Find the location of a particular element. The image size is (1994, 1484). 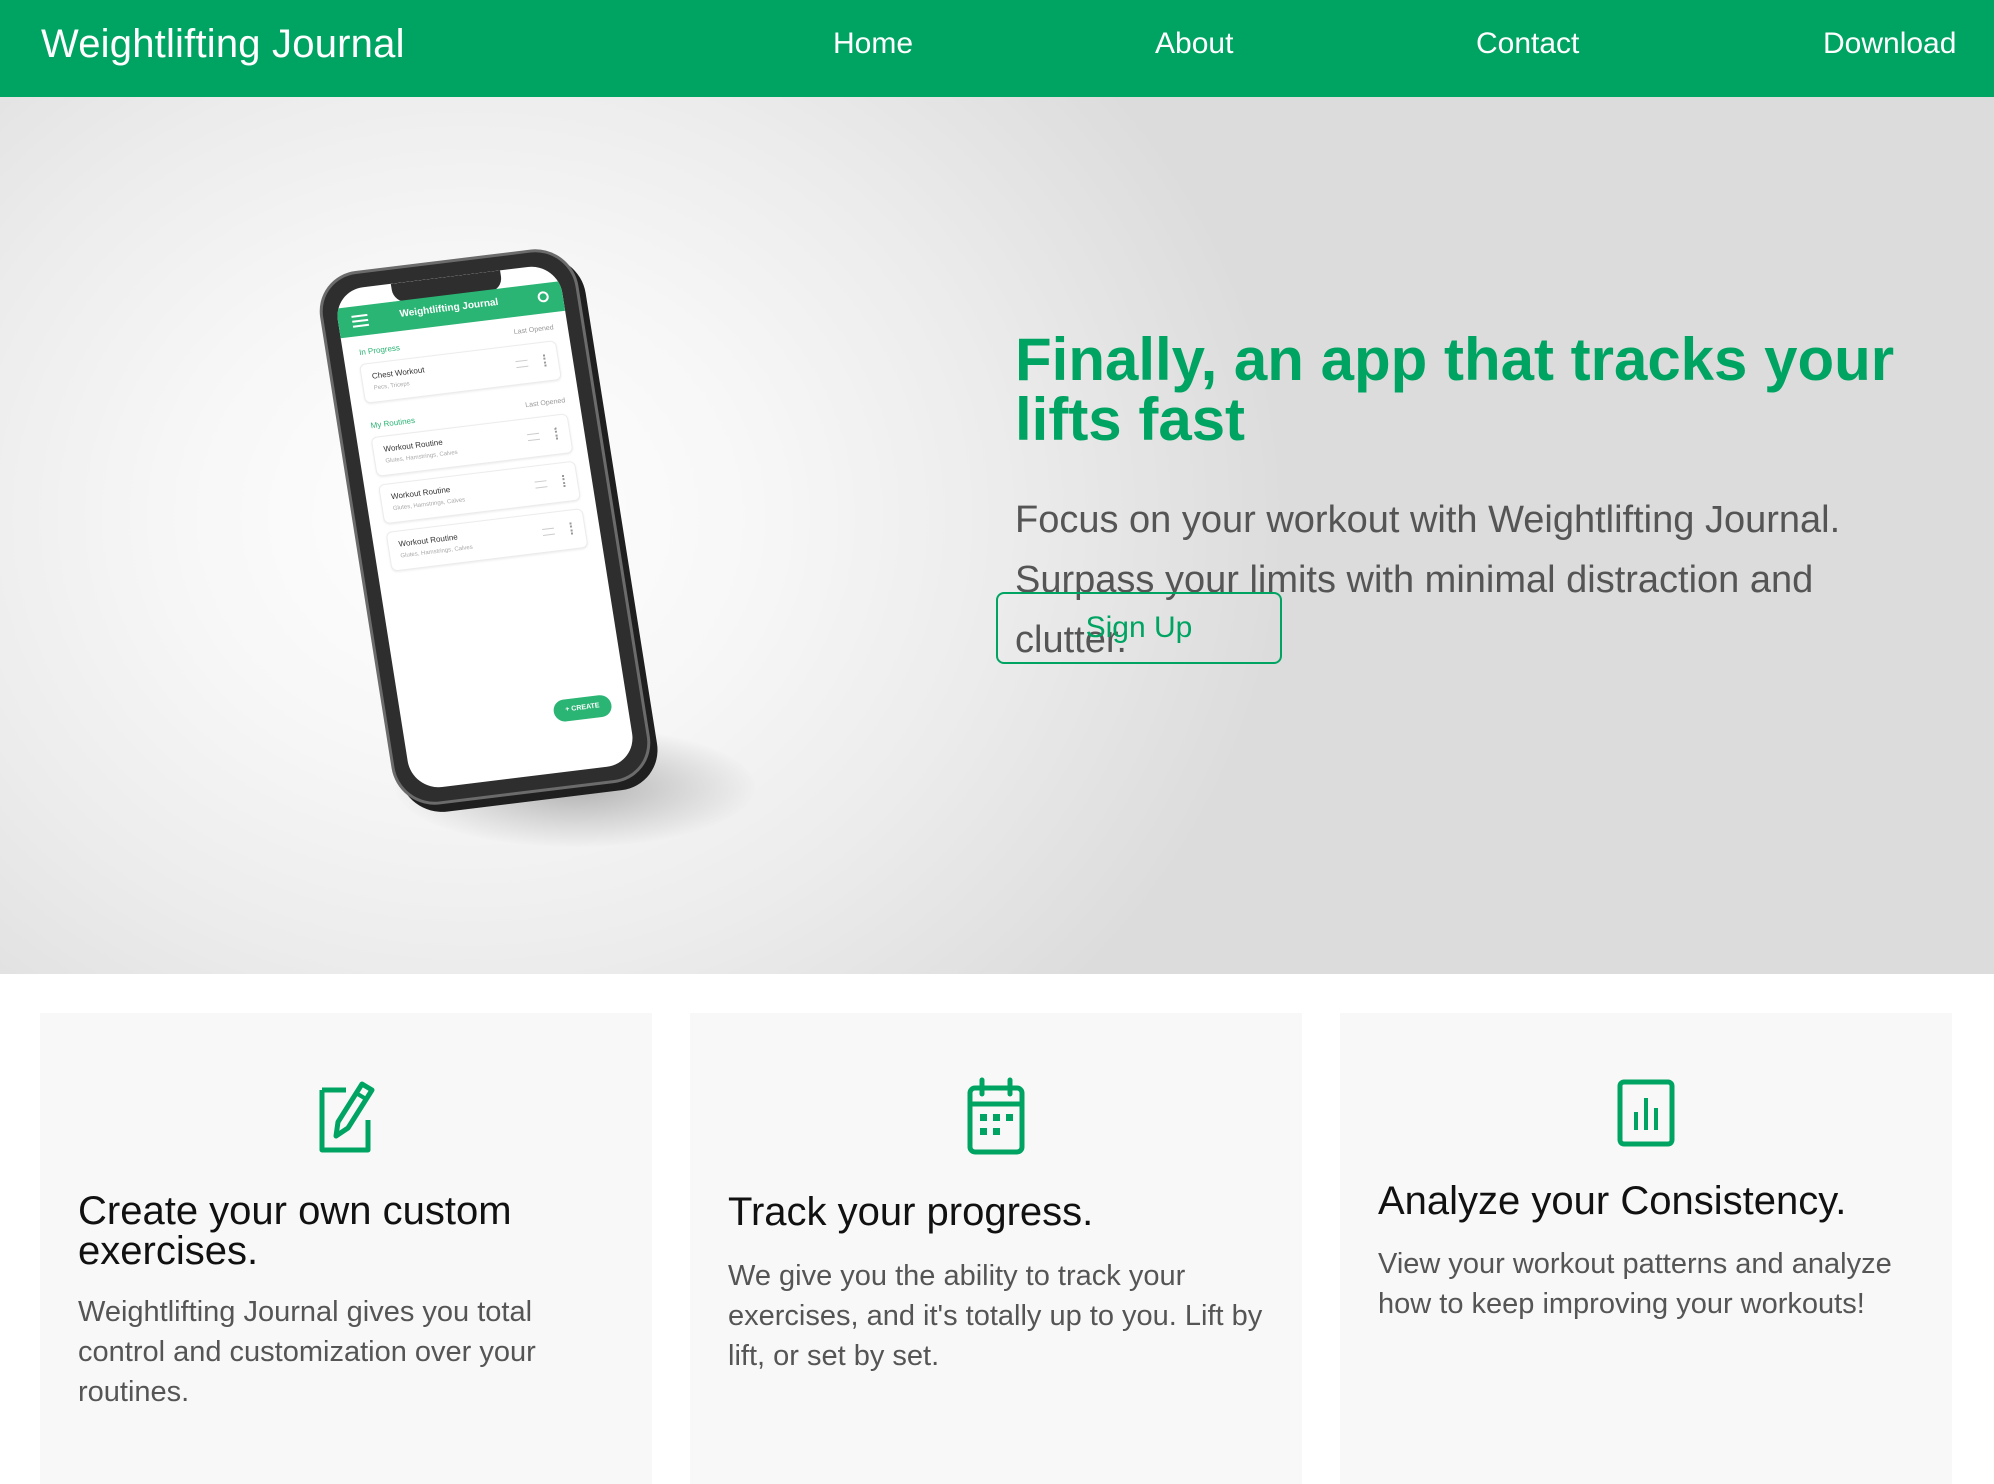

feature-title: Create your own custom exercises. is located at coordinates (295, 1231).